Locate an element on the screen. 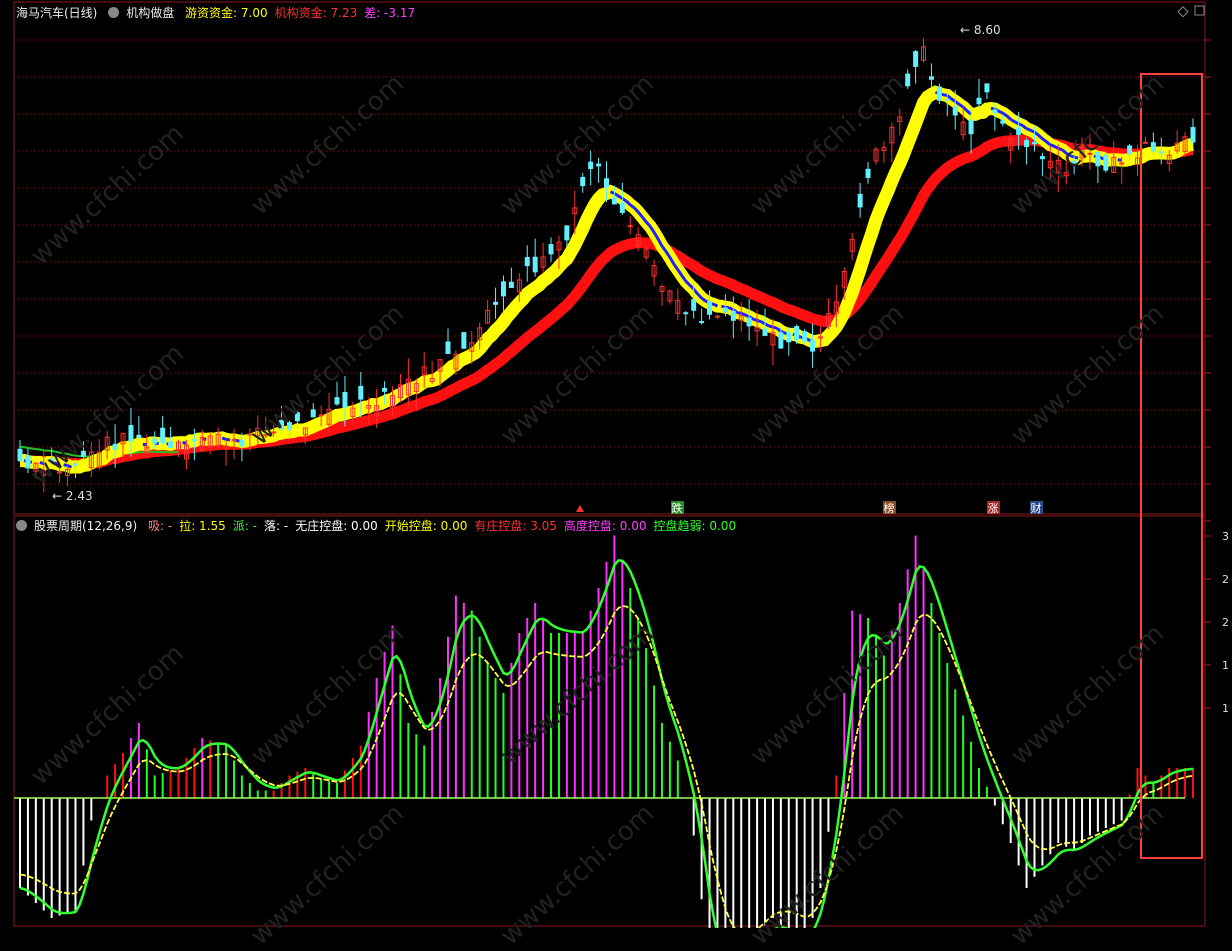 The height and width of the screenshot is (951, 1232). top-values: 游资资金: 7.00 机构资金: 7.23 差: -3.17 is located at coordinates (303, 13).